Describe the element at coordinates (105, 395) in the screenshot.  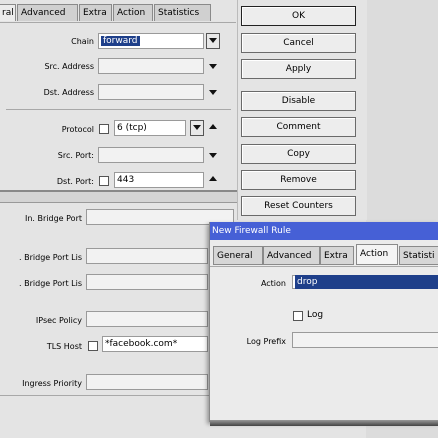
I see `bottom-divider` at that location.